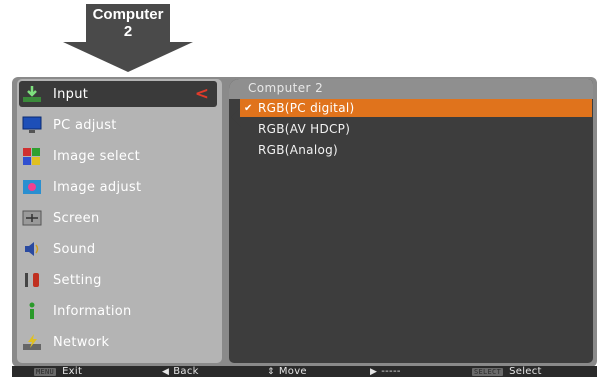 This screenshot has width=599, height=377. What do you see at coordinates (118, 342) in the screenshot?
I see `menu-item-network: Network` at bounding box center [118, 342].